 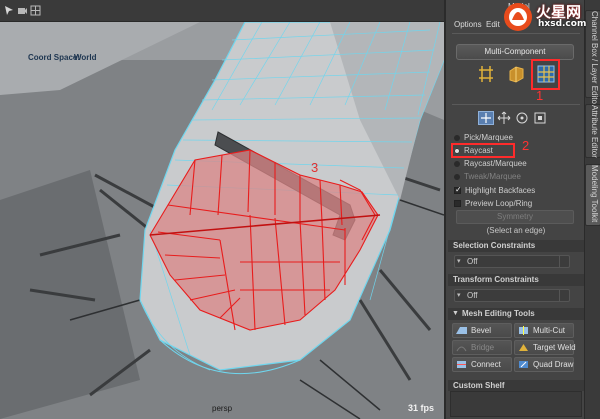 What do you see at coordinates (516, 74) in the screenshot?
I see `edge-mode-icon` at bounding box center [516, 74].